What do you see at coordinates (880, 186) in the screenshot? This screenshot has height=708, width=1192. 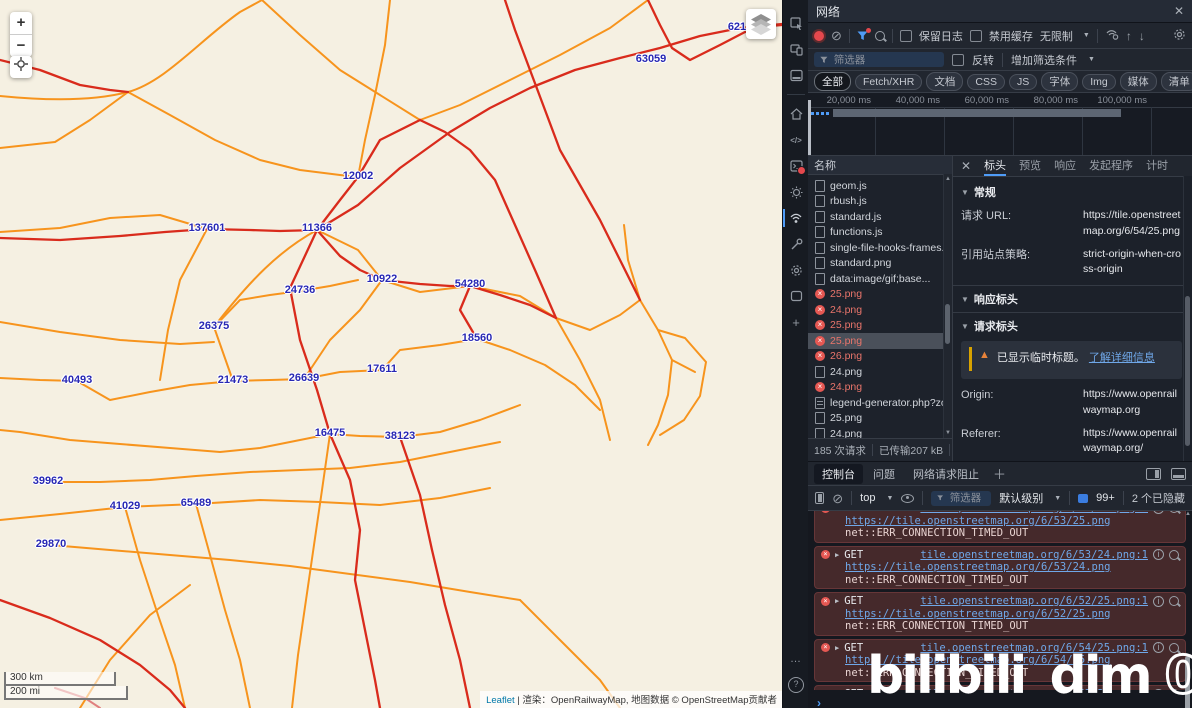 I see `request-row: geom.js` at bounding box center [880, 186].